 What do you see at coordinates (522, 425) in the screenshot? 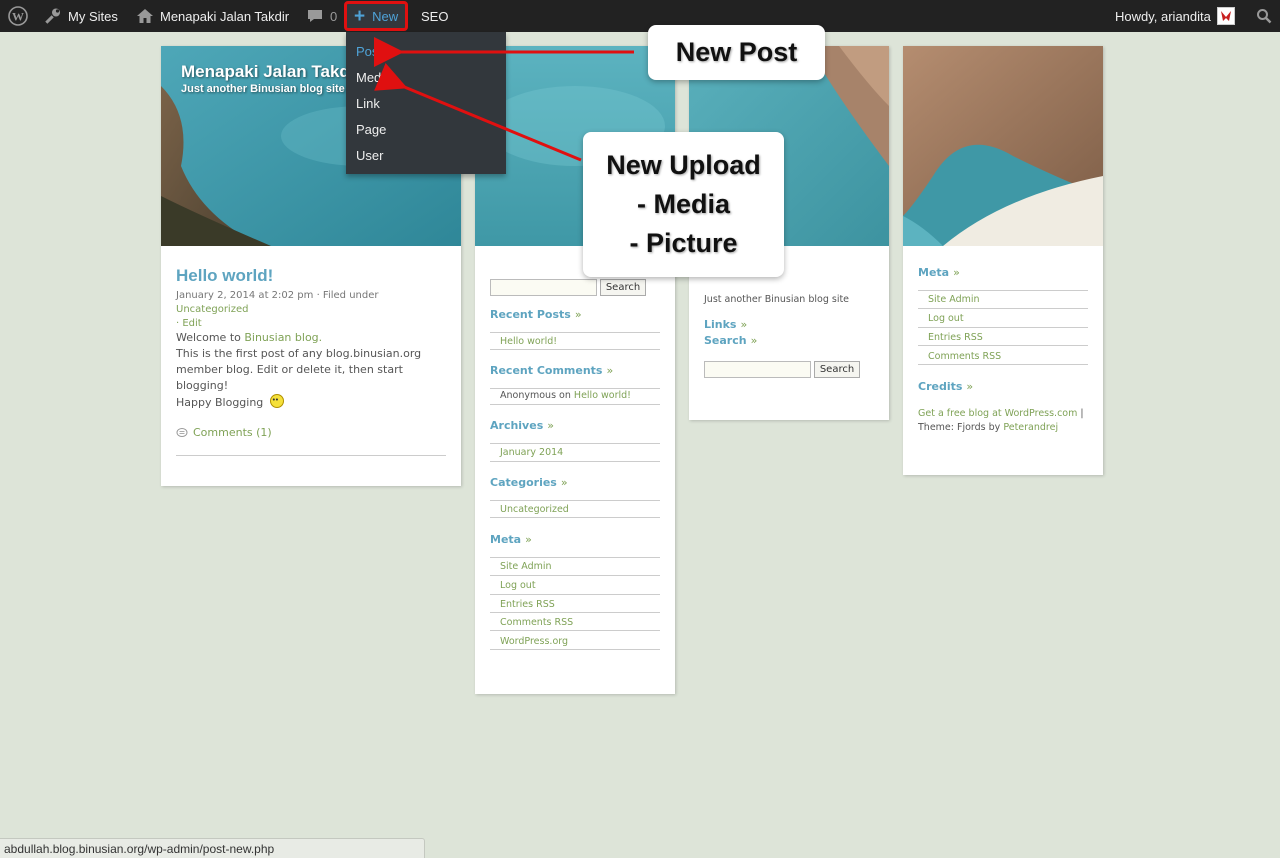
I see `archives-heading: Archives»` at bounding box center [522, 425].